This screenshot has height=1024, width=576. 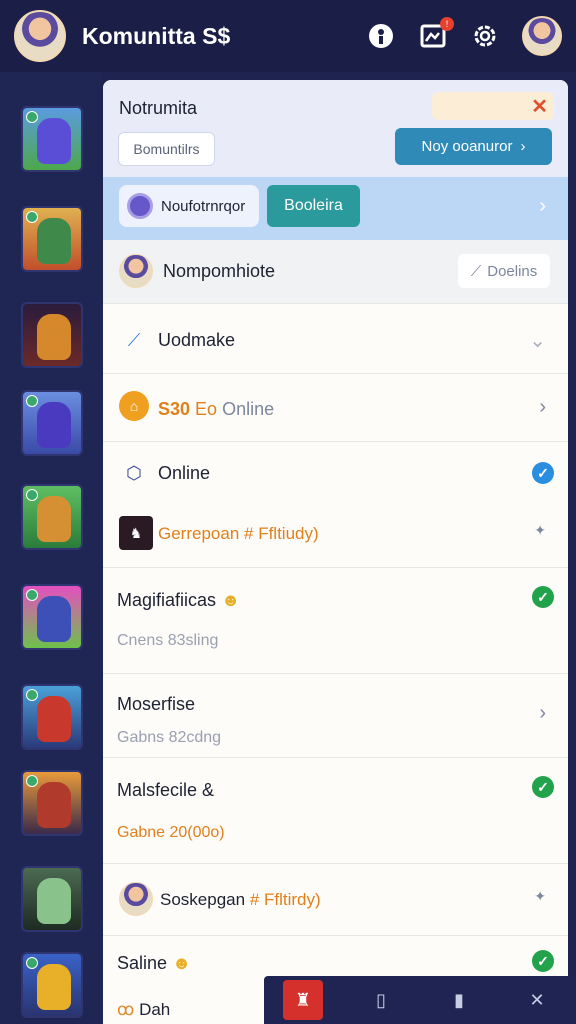 I want to click on link-icon: ⟋, so click(x=134, y=339).